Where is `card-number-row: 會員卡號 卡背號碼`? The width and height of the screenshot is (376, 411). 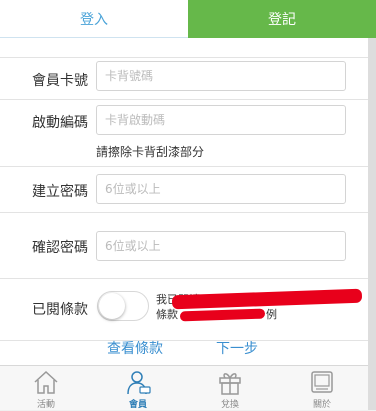
card-number-row: 會員卡號 卡背號碼 is located at coordinates (184, 79).